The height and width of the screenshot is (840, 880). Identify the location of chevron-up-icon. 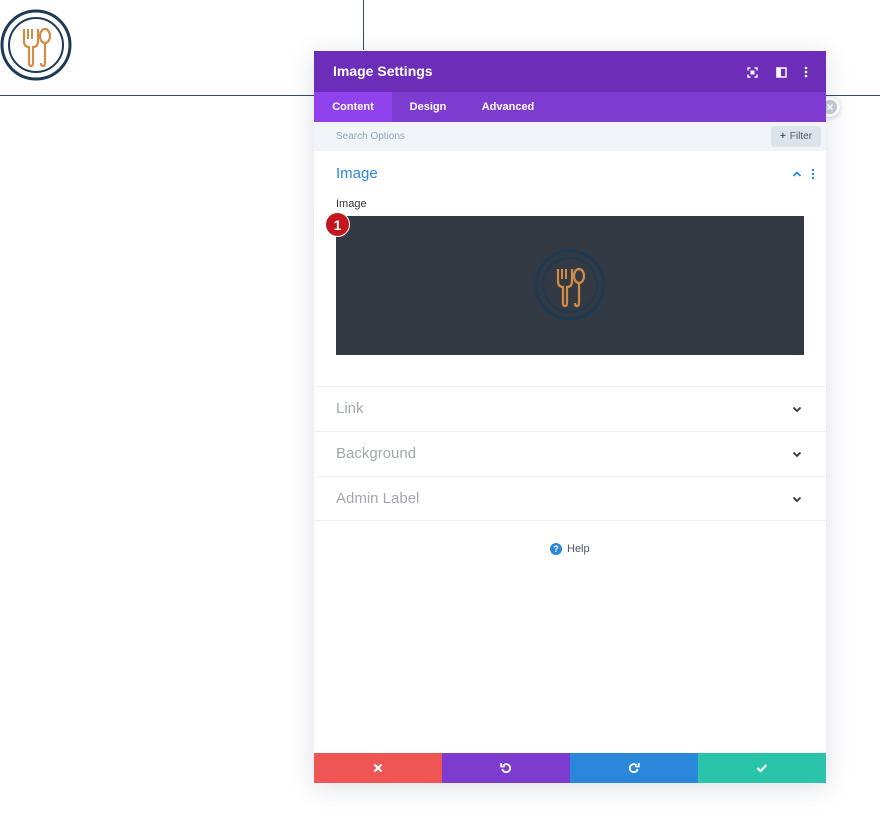
(797, 174).